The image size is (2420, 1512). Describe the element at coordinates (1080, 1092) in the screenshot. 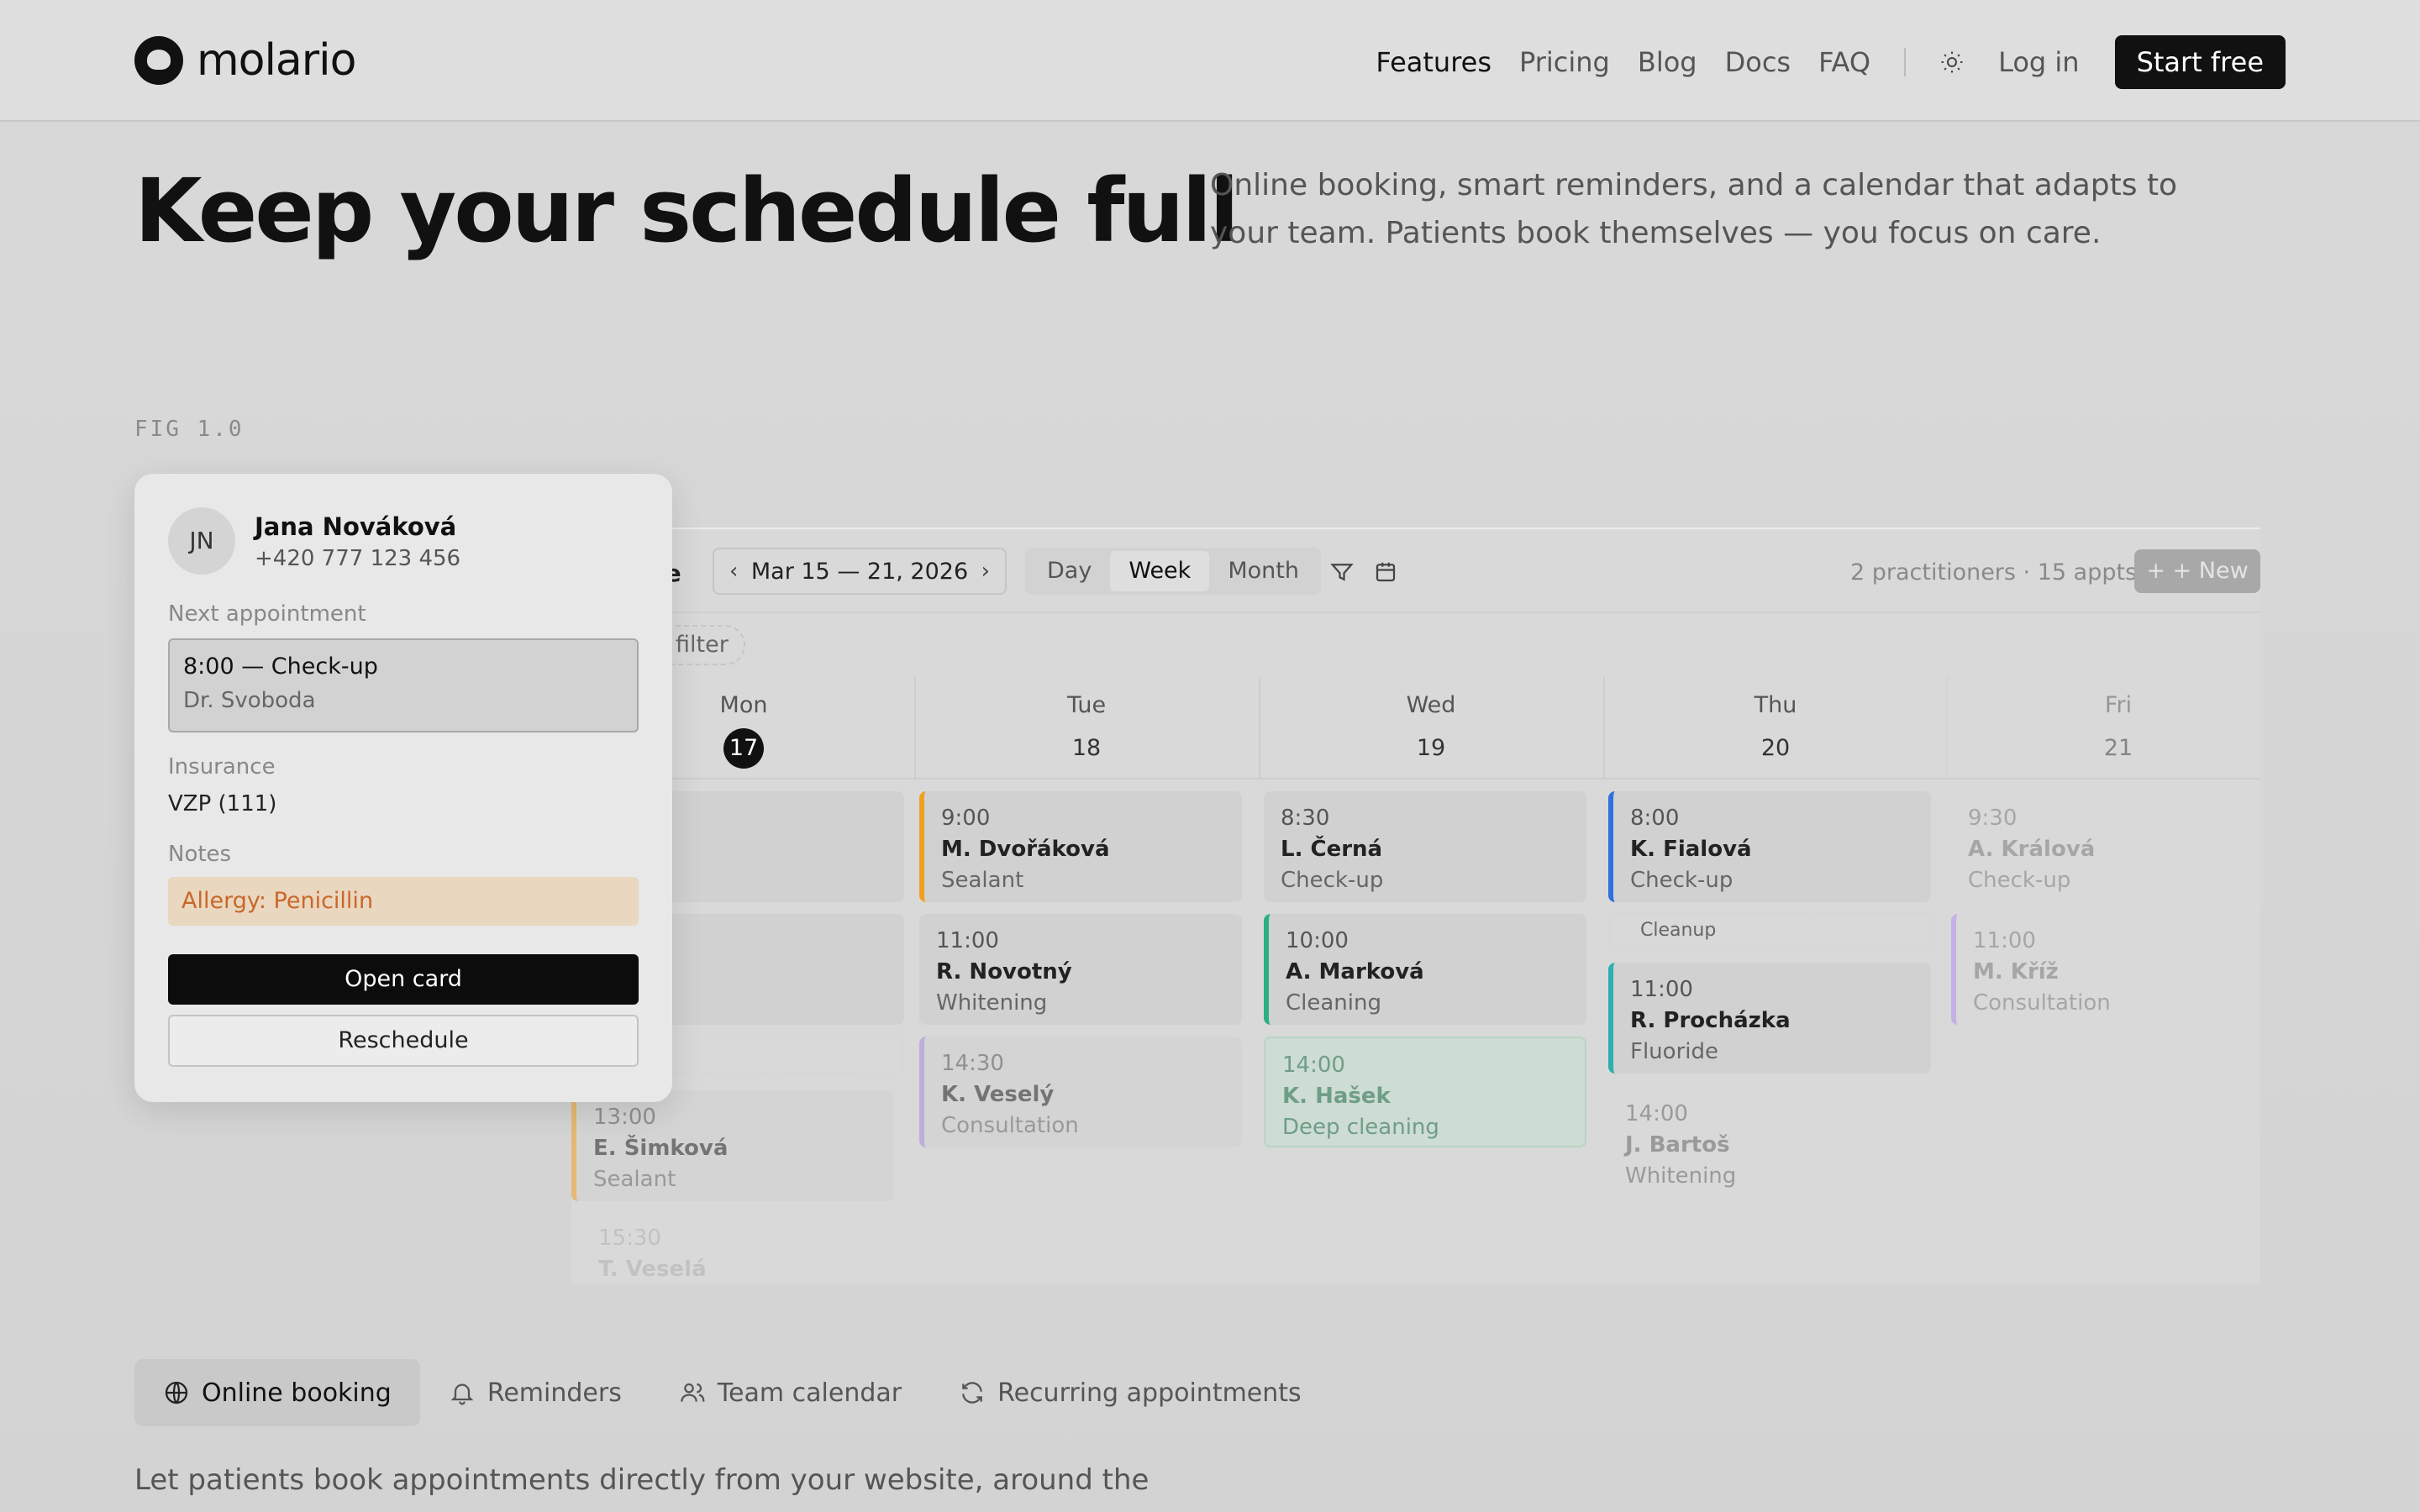

I see `appointment-card: 14:30 K. Veselý Consultation` at that location.